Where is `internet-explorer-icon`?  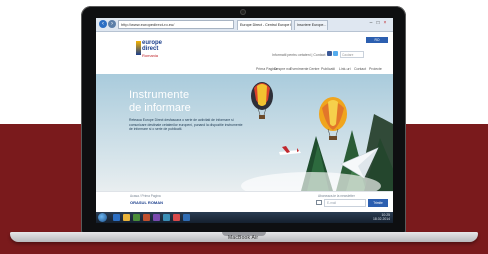
internet-explorer-icon is located at coordinates (116, 217).